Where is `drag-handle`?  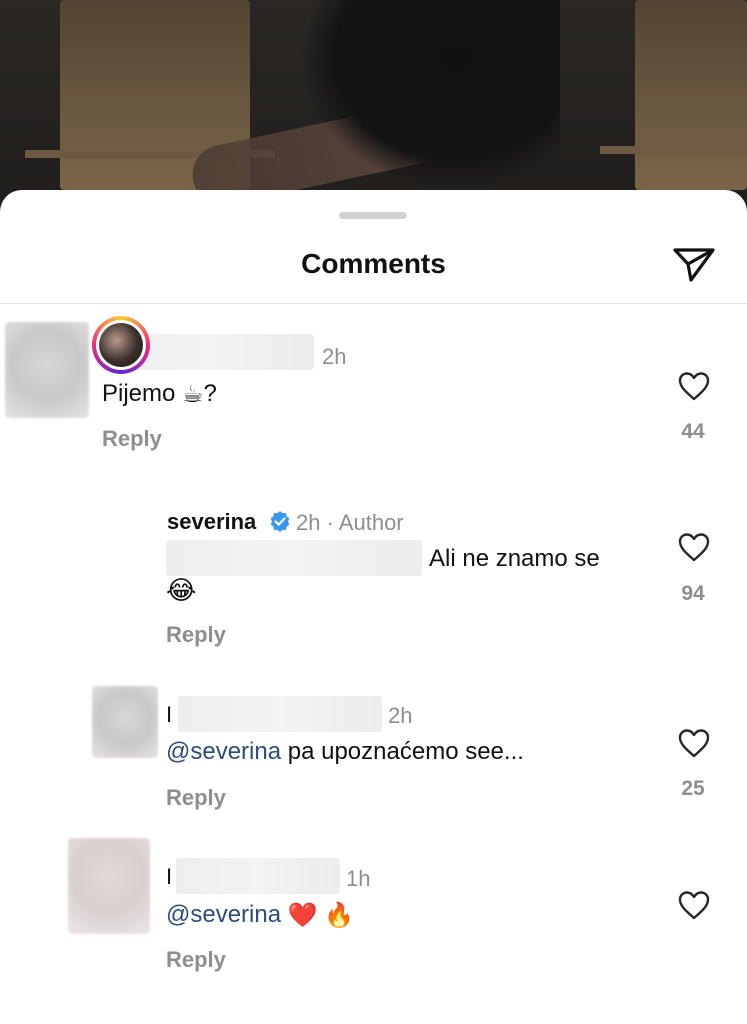 drag-handle is located at coordinates (373, 215).